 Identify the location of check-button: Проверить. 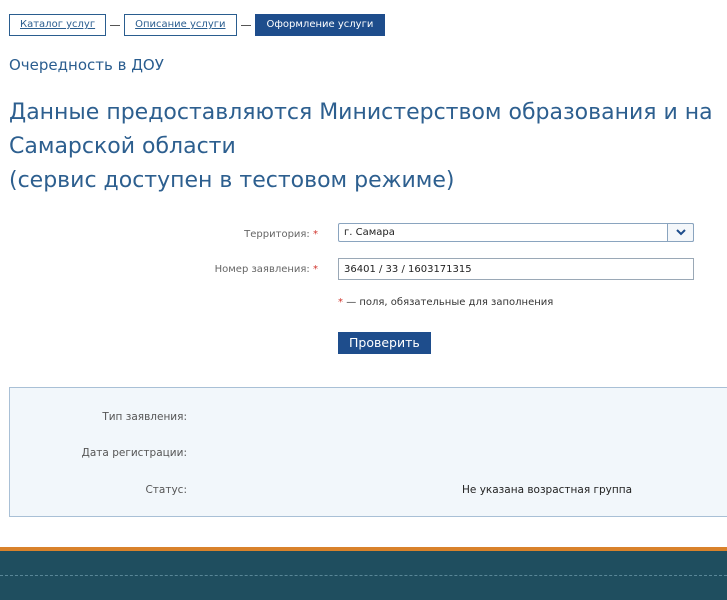
(384, 343).